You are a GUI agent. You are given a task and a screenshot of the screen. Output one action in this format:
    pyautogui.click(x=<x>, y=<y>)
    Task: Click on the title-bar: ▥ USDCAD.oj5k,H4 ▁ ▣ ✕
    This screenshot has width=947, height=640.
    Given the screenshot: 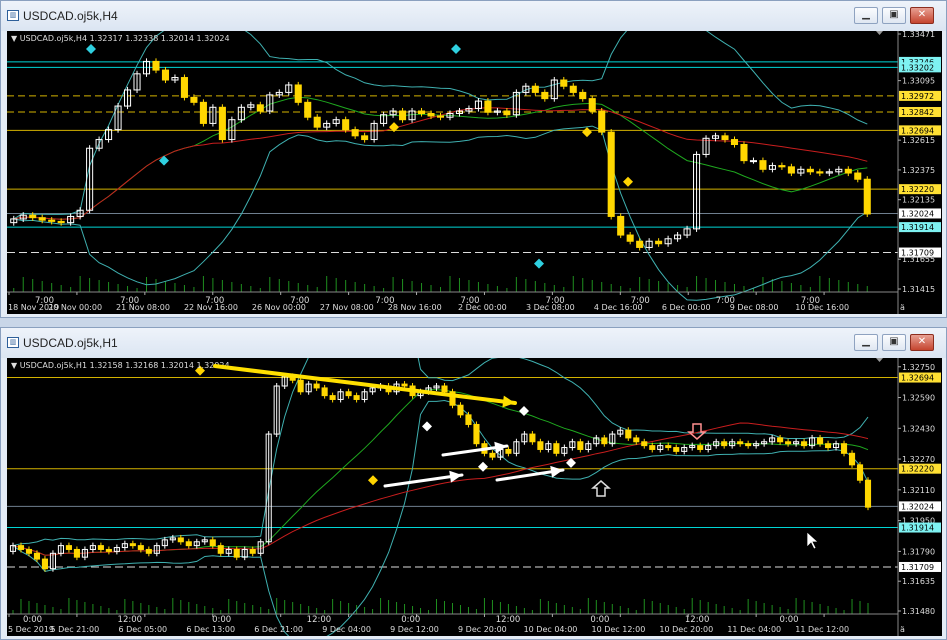 What is the action you would take?
    pyautogui.click(x=473, y=16)
    